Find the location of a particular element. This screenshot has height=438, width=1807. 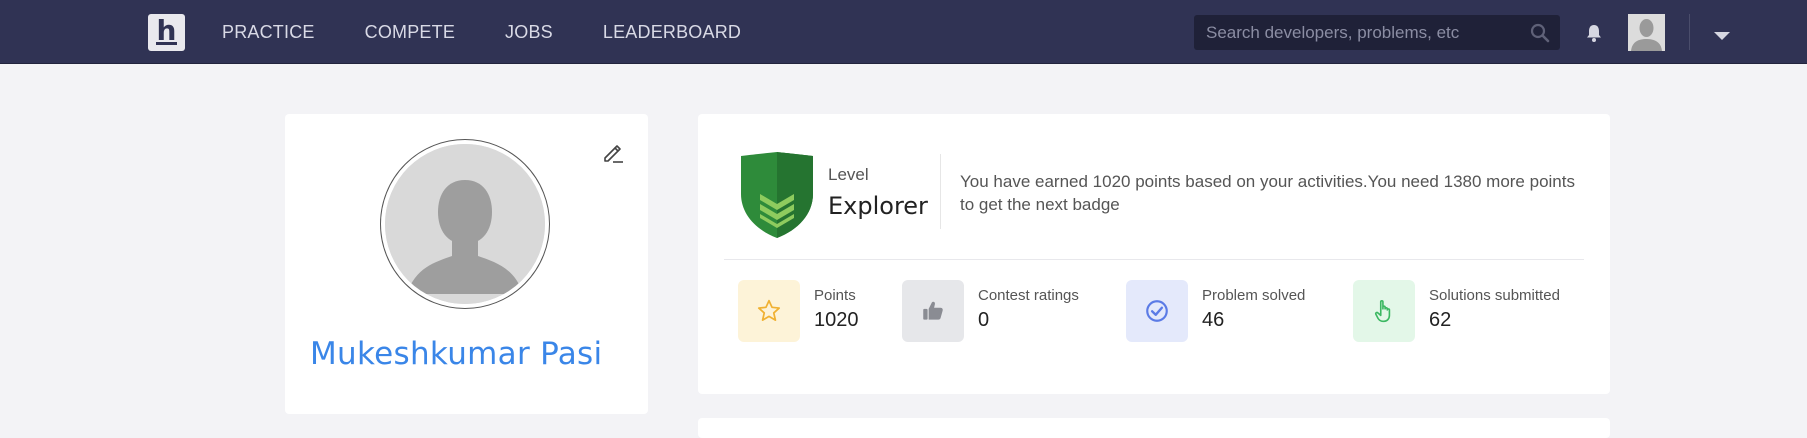

level-divider is located at coordinates (940, 191).